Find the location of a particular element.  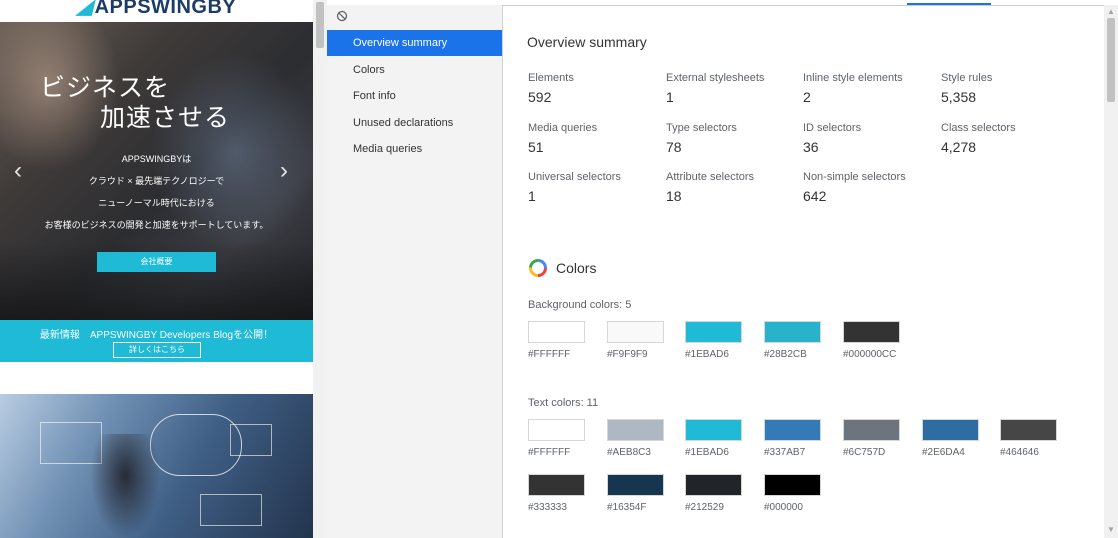

sidebar-item-overview-summary: Overview summary is located at coordinates (414, 43).